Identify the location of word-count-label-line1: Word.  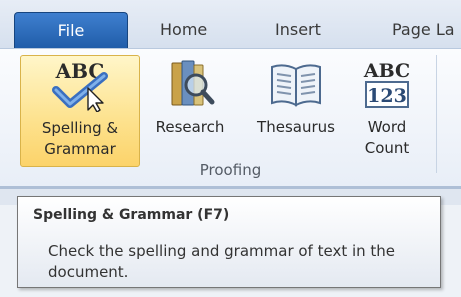
(387, 127).